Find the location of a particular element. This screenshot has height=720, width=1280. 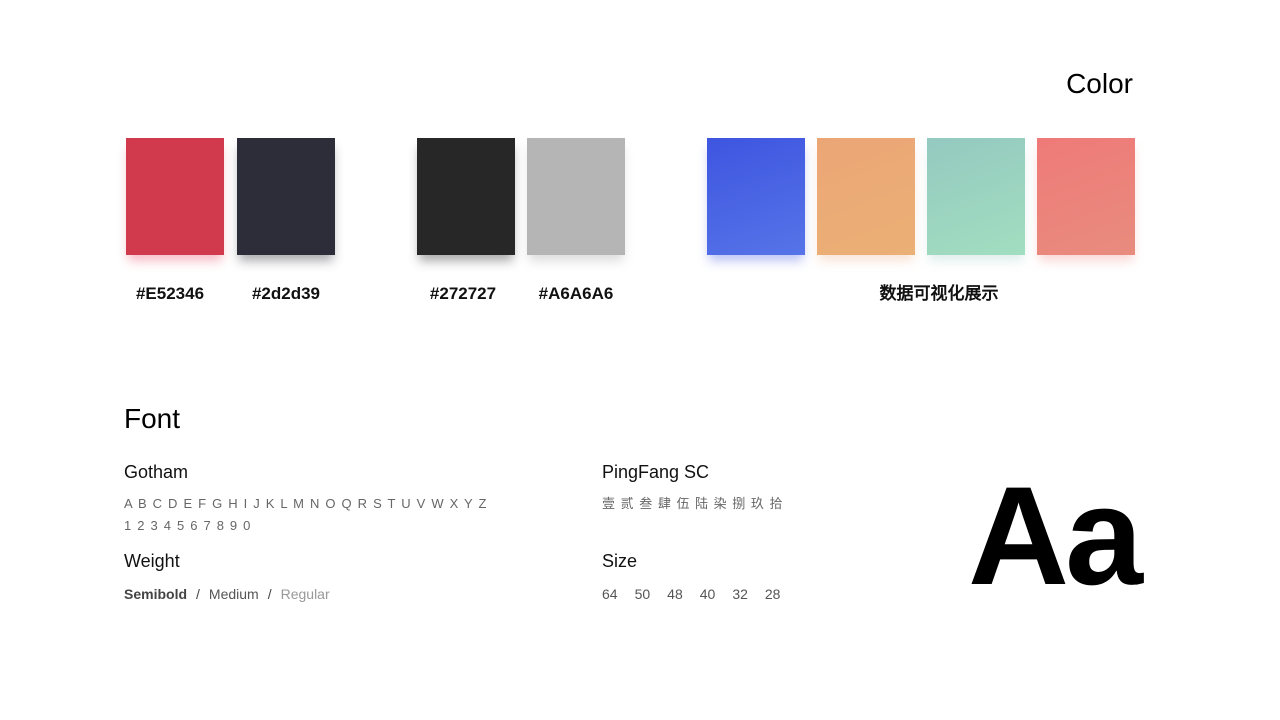

weight-medium: Medium is located at coordinates (233, 594).